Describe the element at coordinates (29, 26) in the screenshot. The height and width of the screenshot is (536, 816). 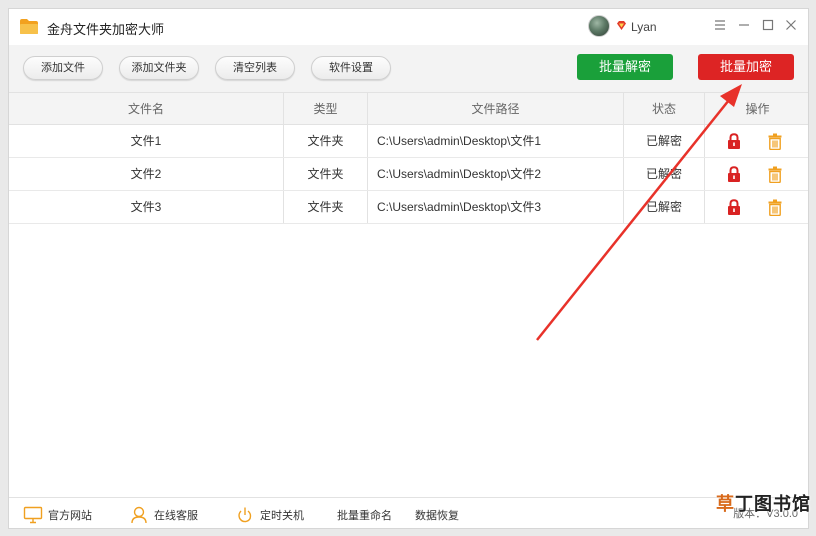
I see `folder-logo-icon` at that location.